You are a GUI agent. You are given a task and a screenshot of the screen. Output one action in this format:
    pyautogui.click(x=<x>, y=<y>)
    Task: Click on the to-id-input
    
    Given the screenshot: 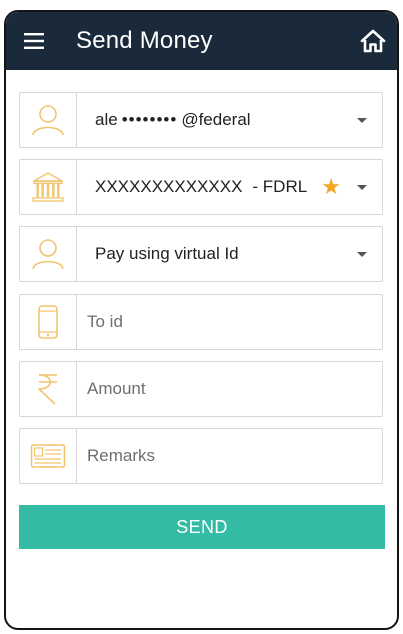 What is the action you would take?
    pyautogui.click(x=229, y=322)
    